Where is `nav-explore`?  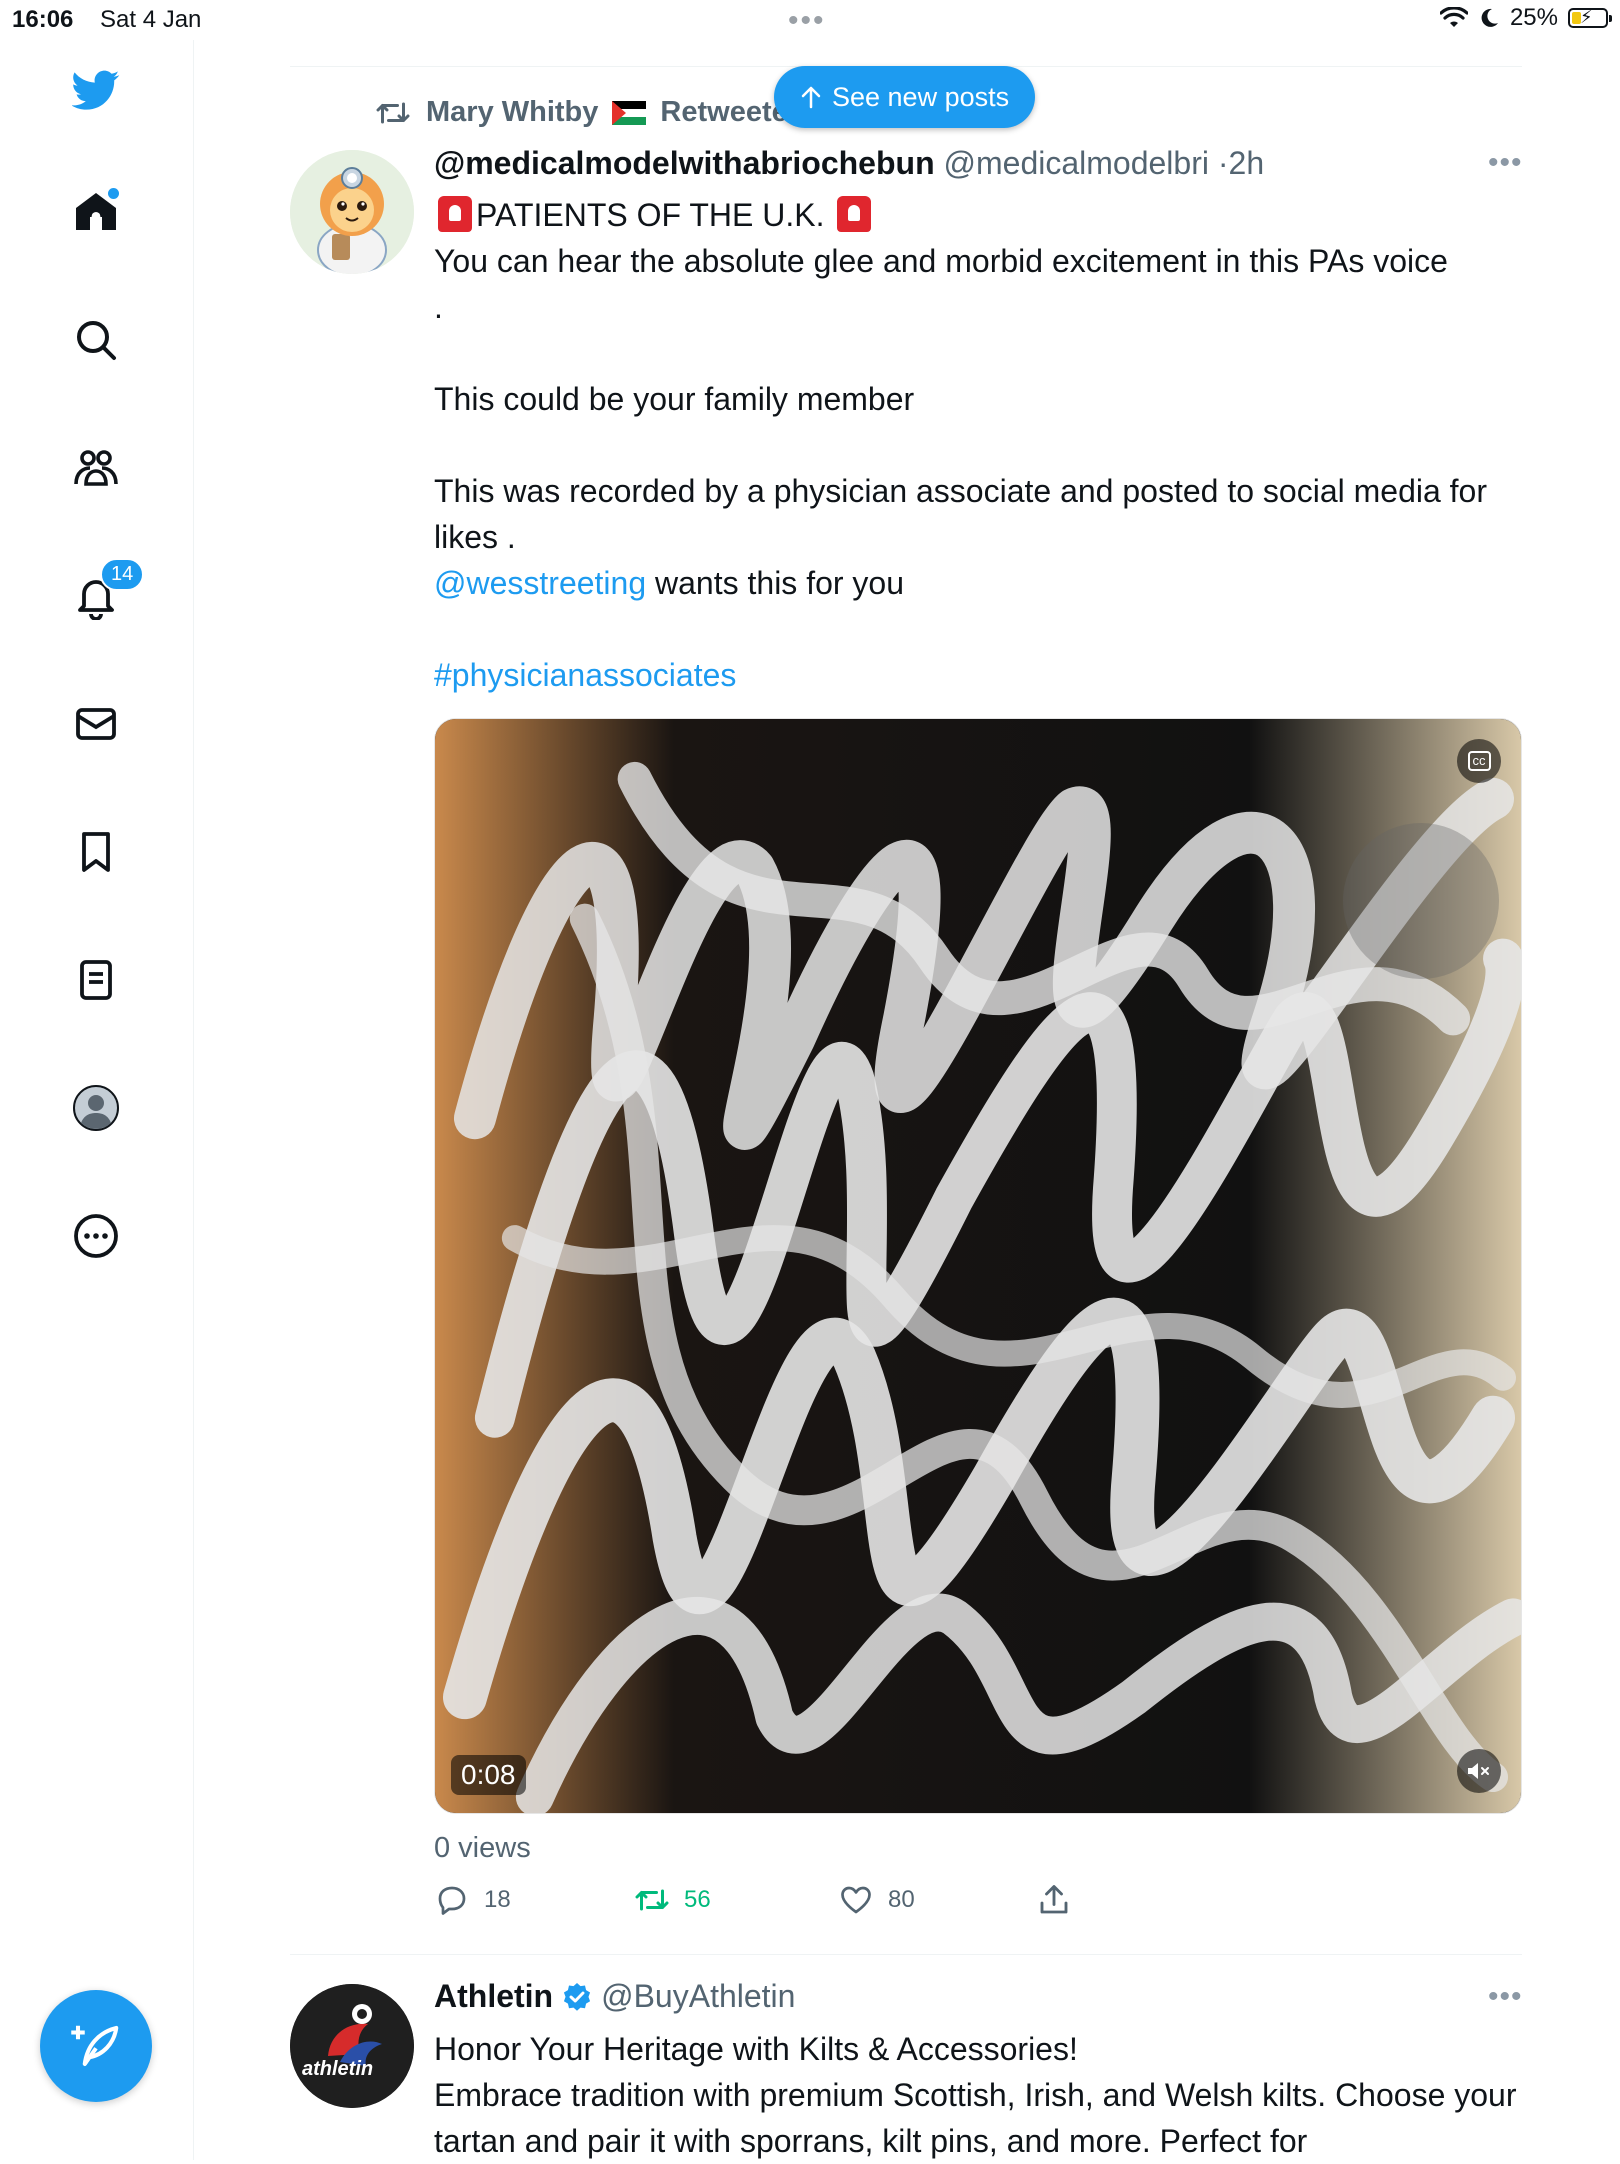 nav-explore is located at coordinates (96, 340).